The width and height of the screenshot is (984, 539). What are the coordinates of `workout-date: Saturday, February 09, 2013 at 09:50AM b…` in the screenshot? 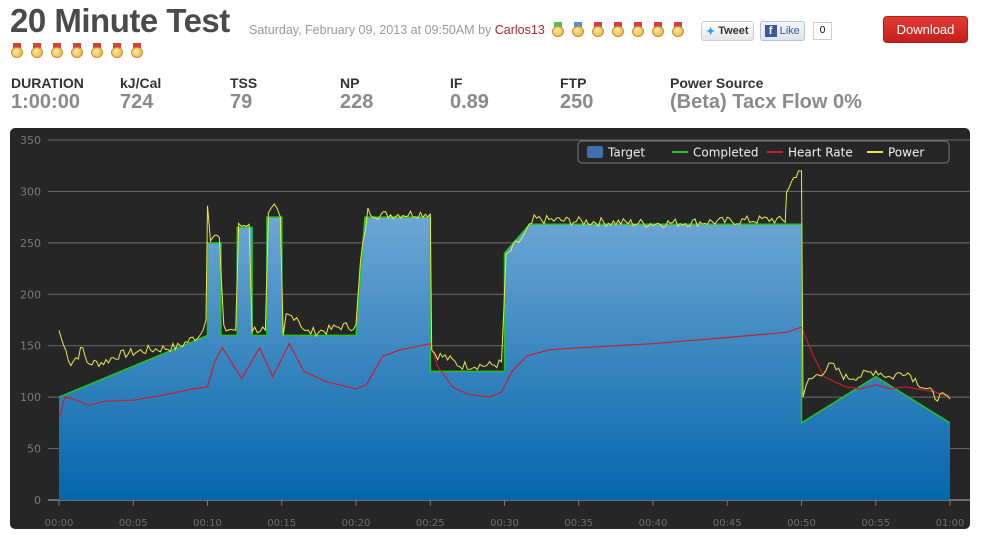 It's located at (370, 30).